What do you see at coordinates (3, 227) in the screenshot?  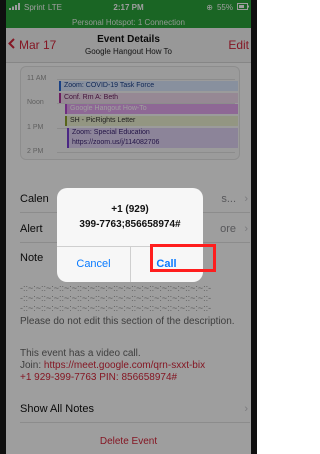 I see `left-screen-edge` at bounding box center [3, 227].